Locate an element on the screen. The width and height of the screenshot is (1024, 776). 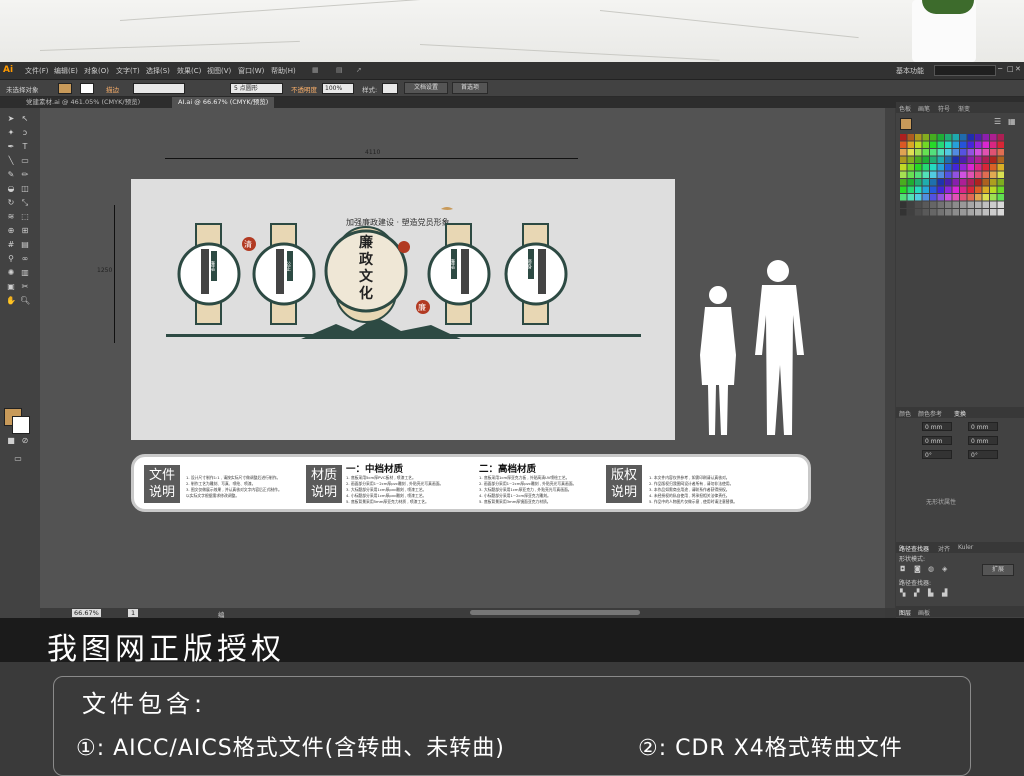
blob-brush-icon: ◒ is located at coordinates (11, 189).